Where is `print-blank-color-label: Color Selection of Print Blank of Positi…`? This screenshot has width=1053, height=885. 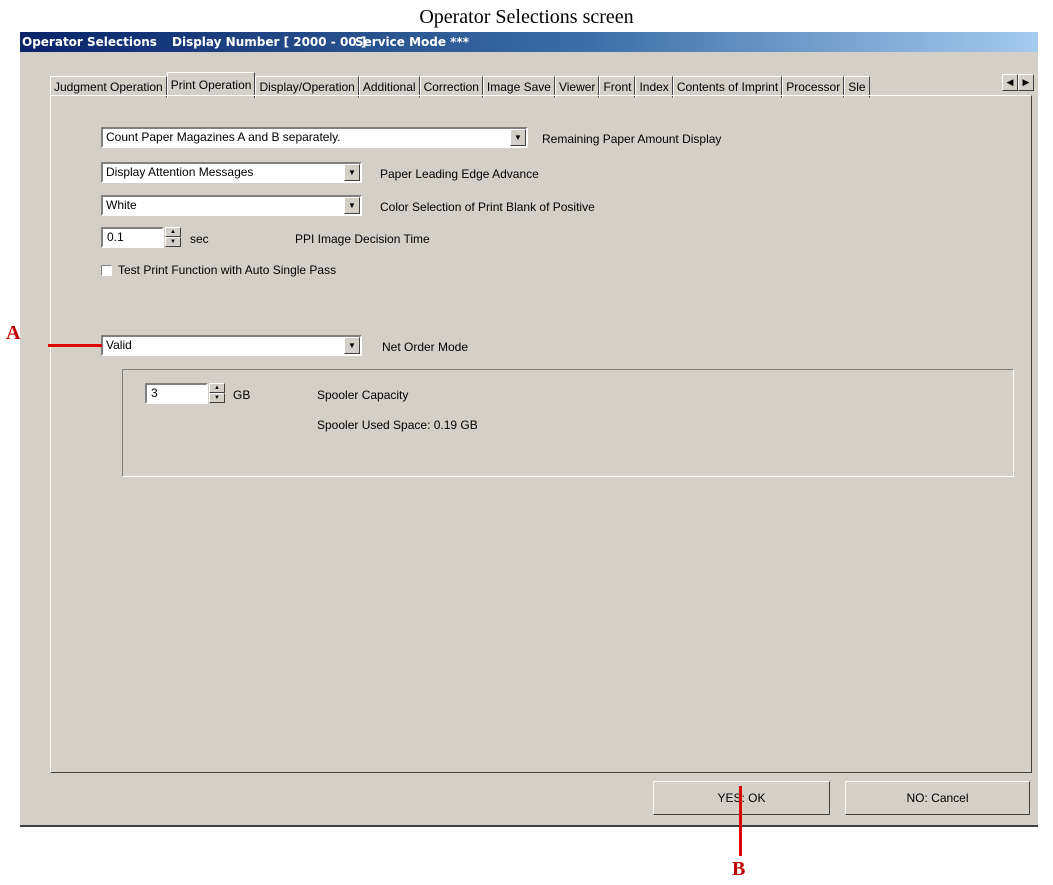 print-blank-color-label: Color Selection of Print Blank of Positi… is located at coordinates (487, 207).